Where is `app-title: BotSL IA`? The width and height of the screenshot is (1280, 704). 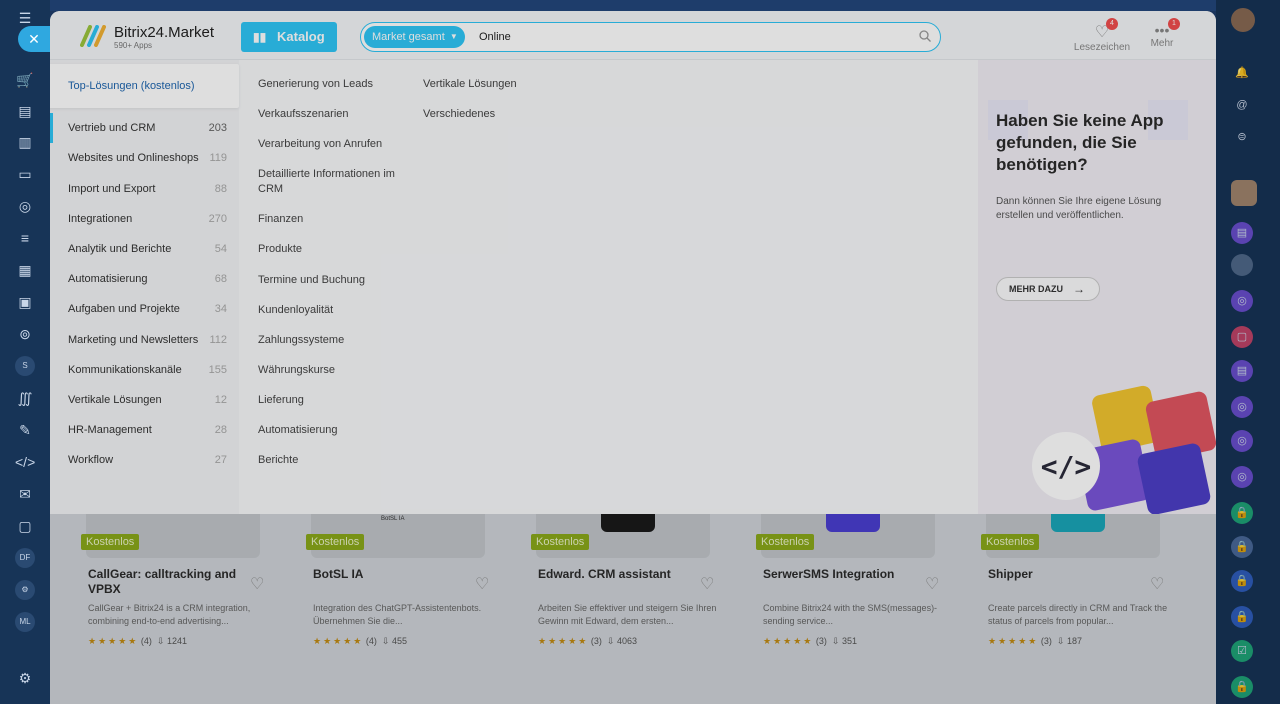
app-title: BotSL IA is located at coordinates (393, 574).